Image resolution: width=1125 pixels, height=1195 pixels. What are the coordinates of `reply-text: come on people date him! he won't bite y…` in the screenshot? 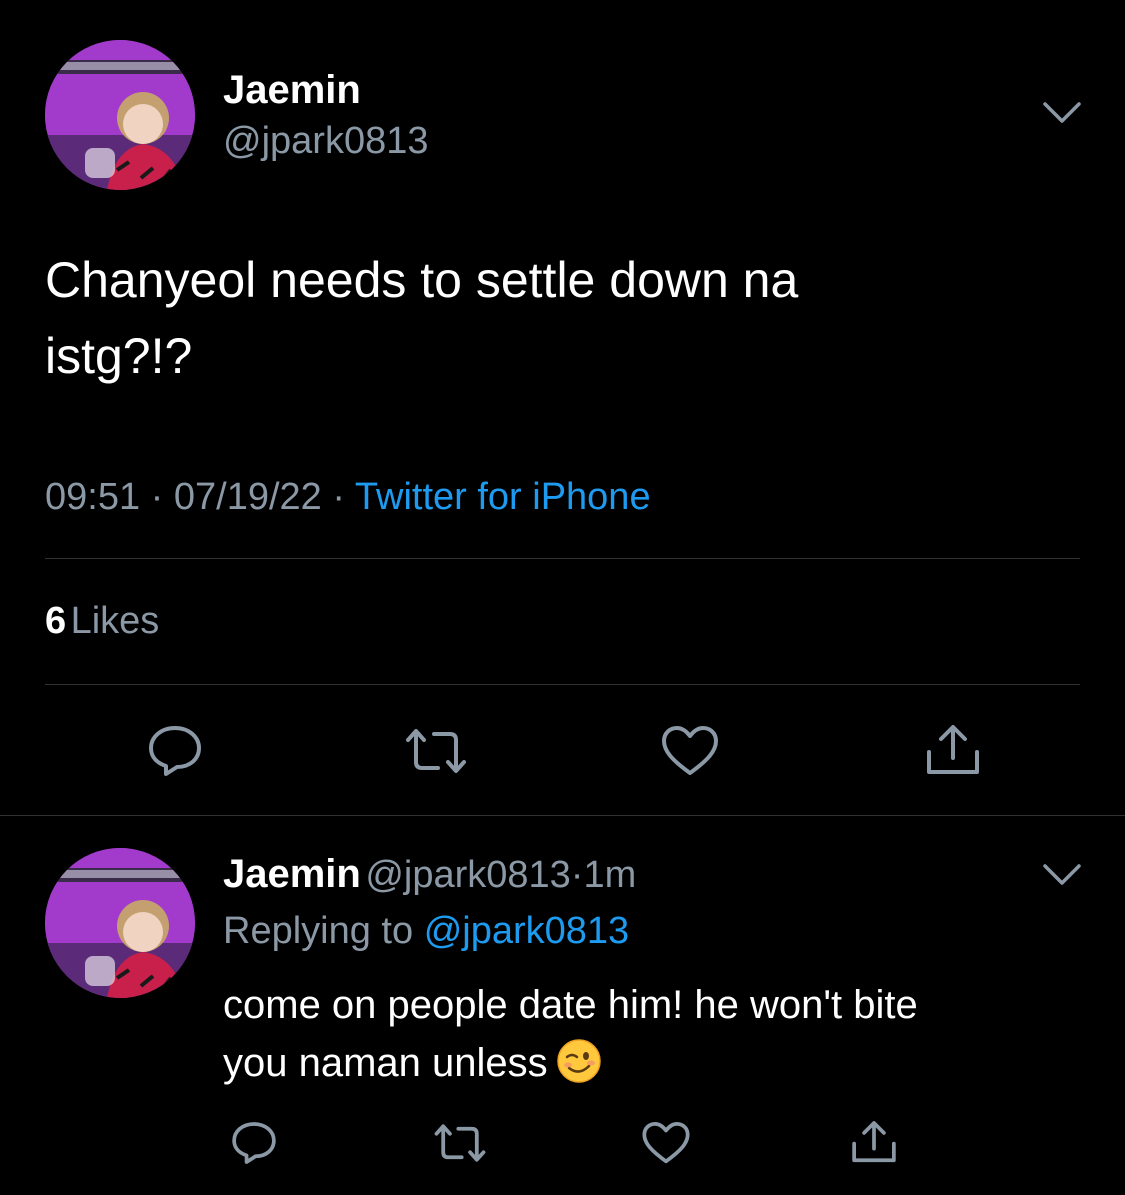 It's located at (663, 1034).